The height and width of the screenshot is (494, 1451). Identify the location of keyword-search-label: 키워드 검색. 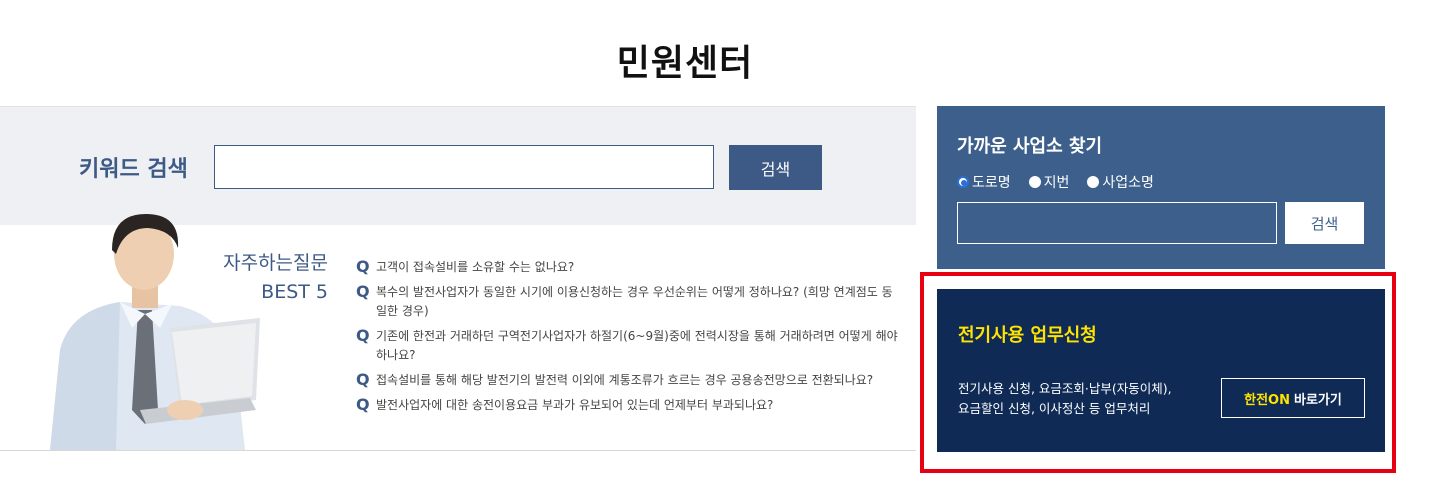
(133, 169).